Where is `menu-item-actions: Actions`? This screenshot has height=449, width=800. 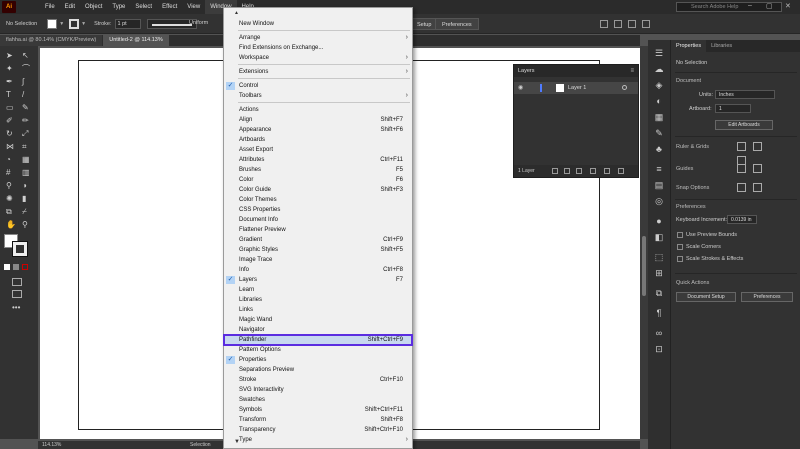
menu-item-actions: Actions is located at coordinates (318, 110).